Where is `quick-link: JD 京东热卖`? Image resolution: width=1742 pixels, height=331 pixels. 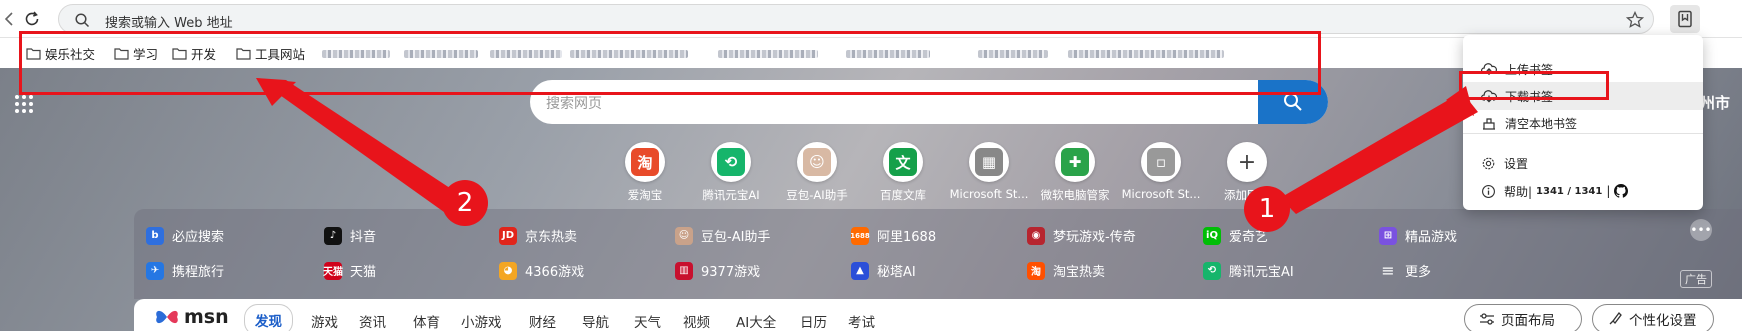 quick-link: JD 京东热卖 is located at coordinates (538, 235).